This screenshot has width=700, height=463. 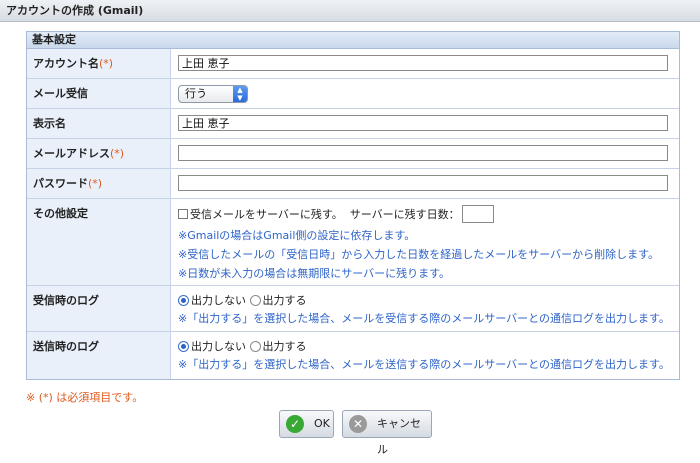 I want to click on check-icon: ✓, so click(x=295, y=424).